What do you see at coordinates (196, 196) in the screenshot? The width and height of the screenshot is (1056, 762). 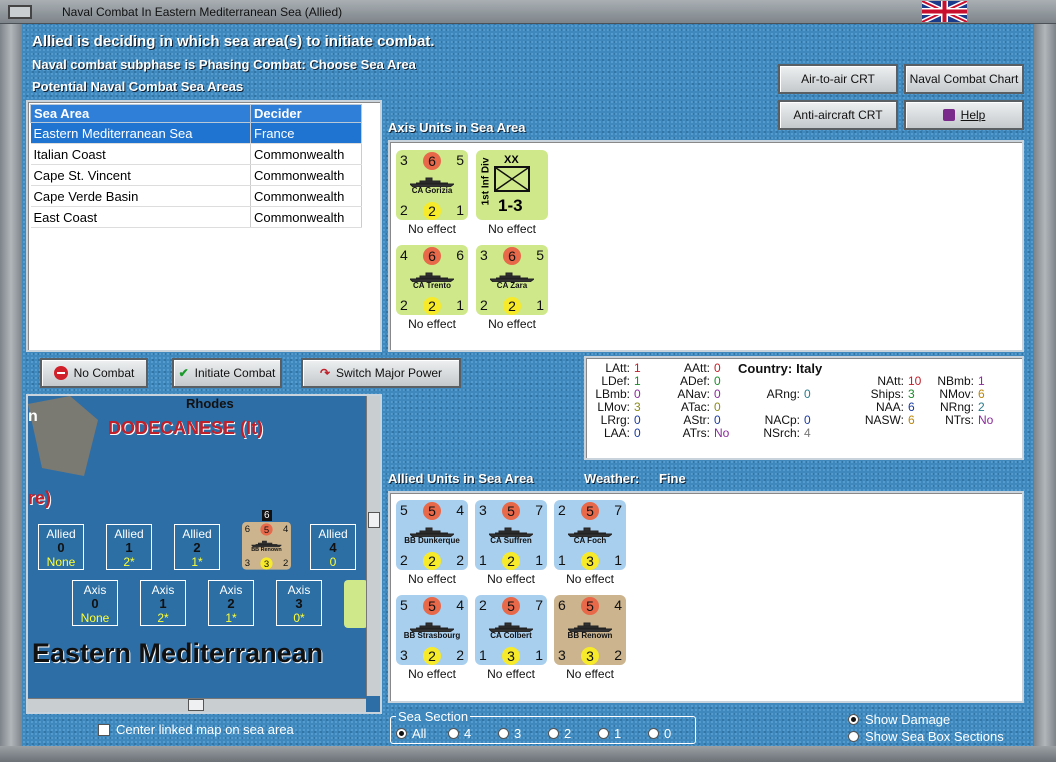 I see `table-row: Cape Verde Basin Commonwealth` at bounding box center [196, 196].